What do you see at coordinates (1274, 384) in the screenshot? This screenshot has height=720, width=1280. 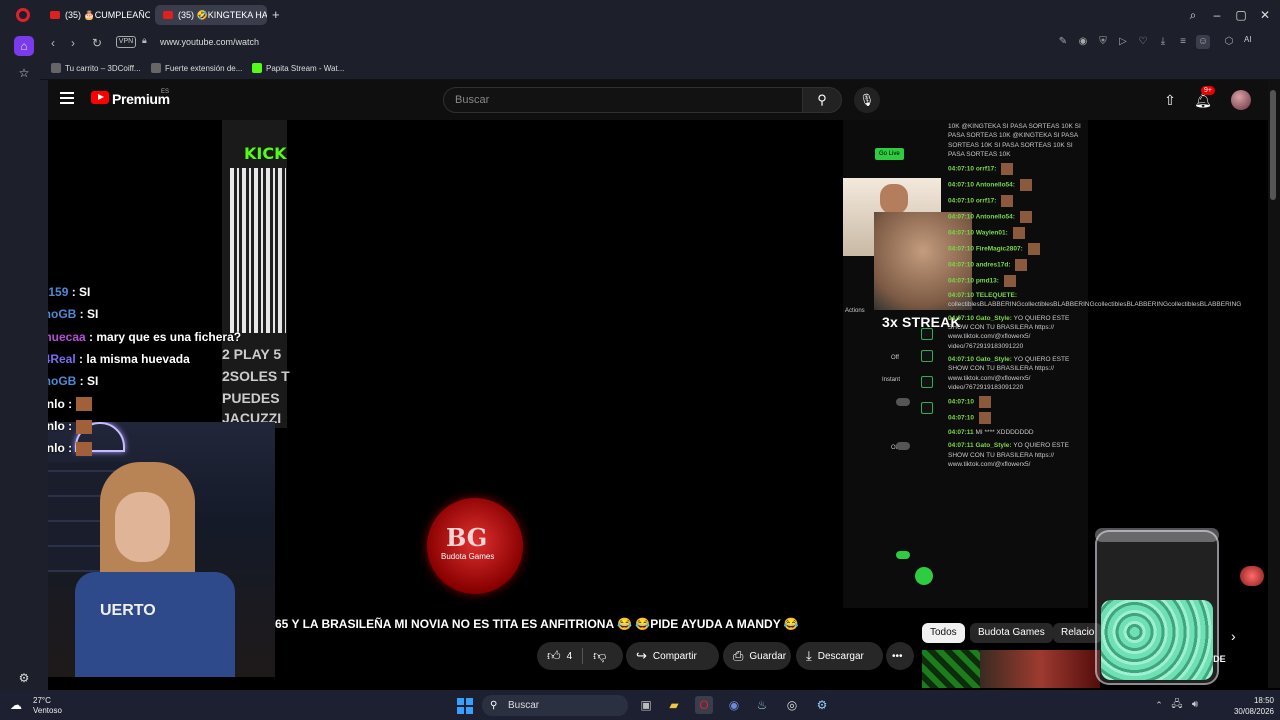 I see `page-scrollbar` at bounding box center [1274, 384].